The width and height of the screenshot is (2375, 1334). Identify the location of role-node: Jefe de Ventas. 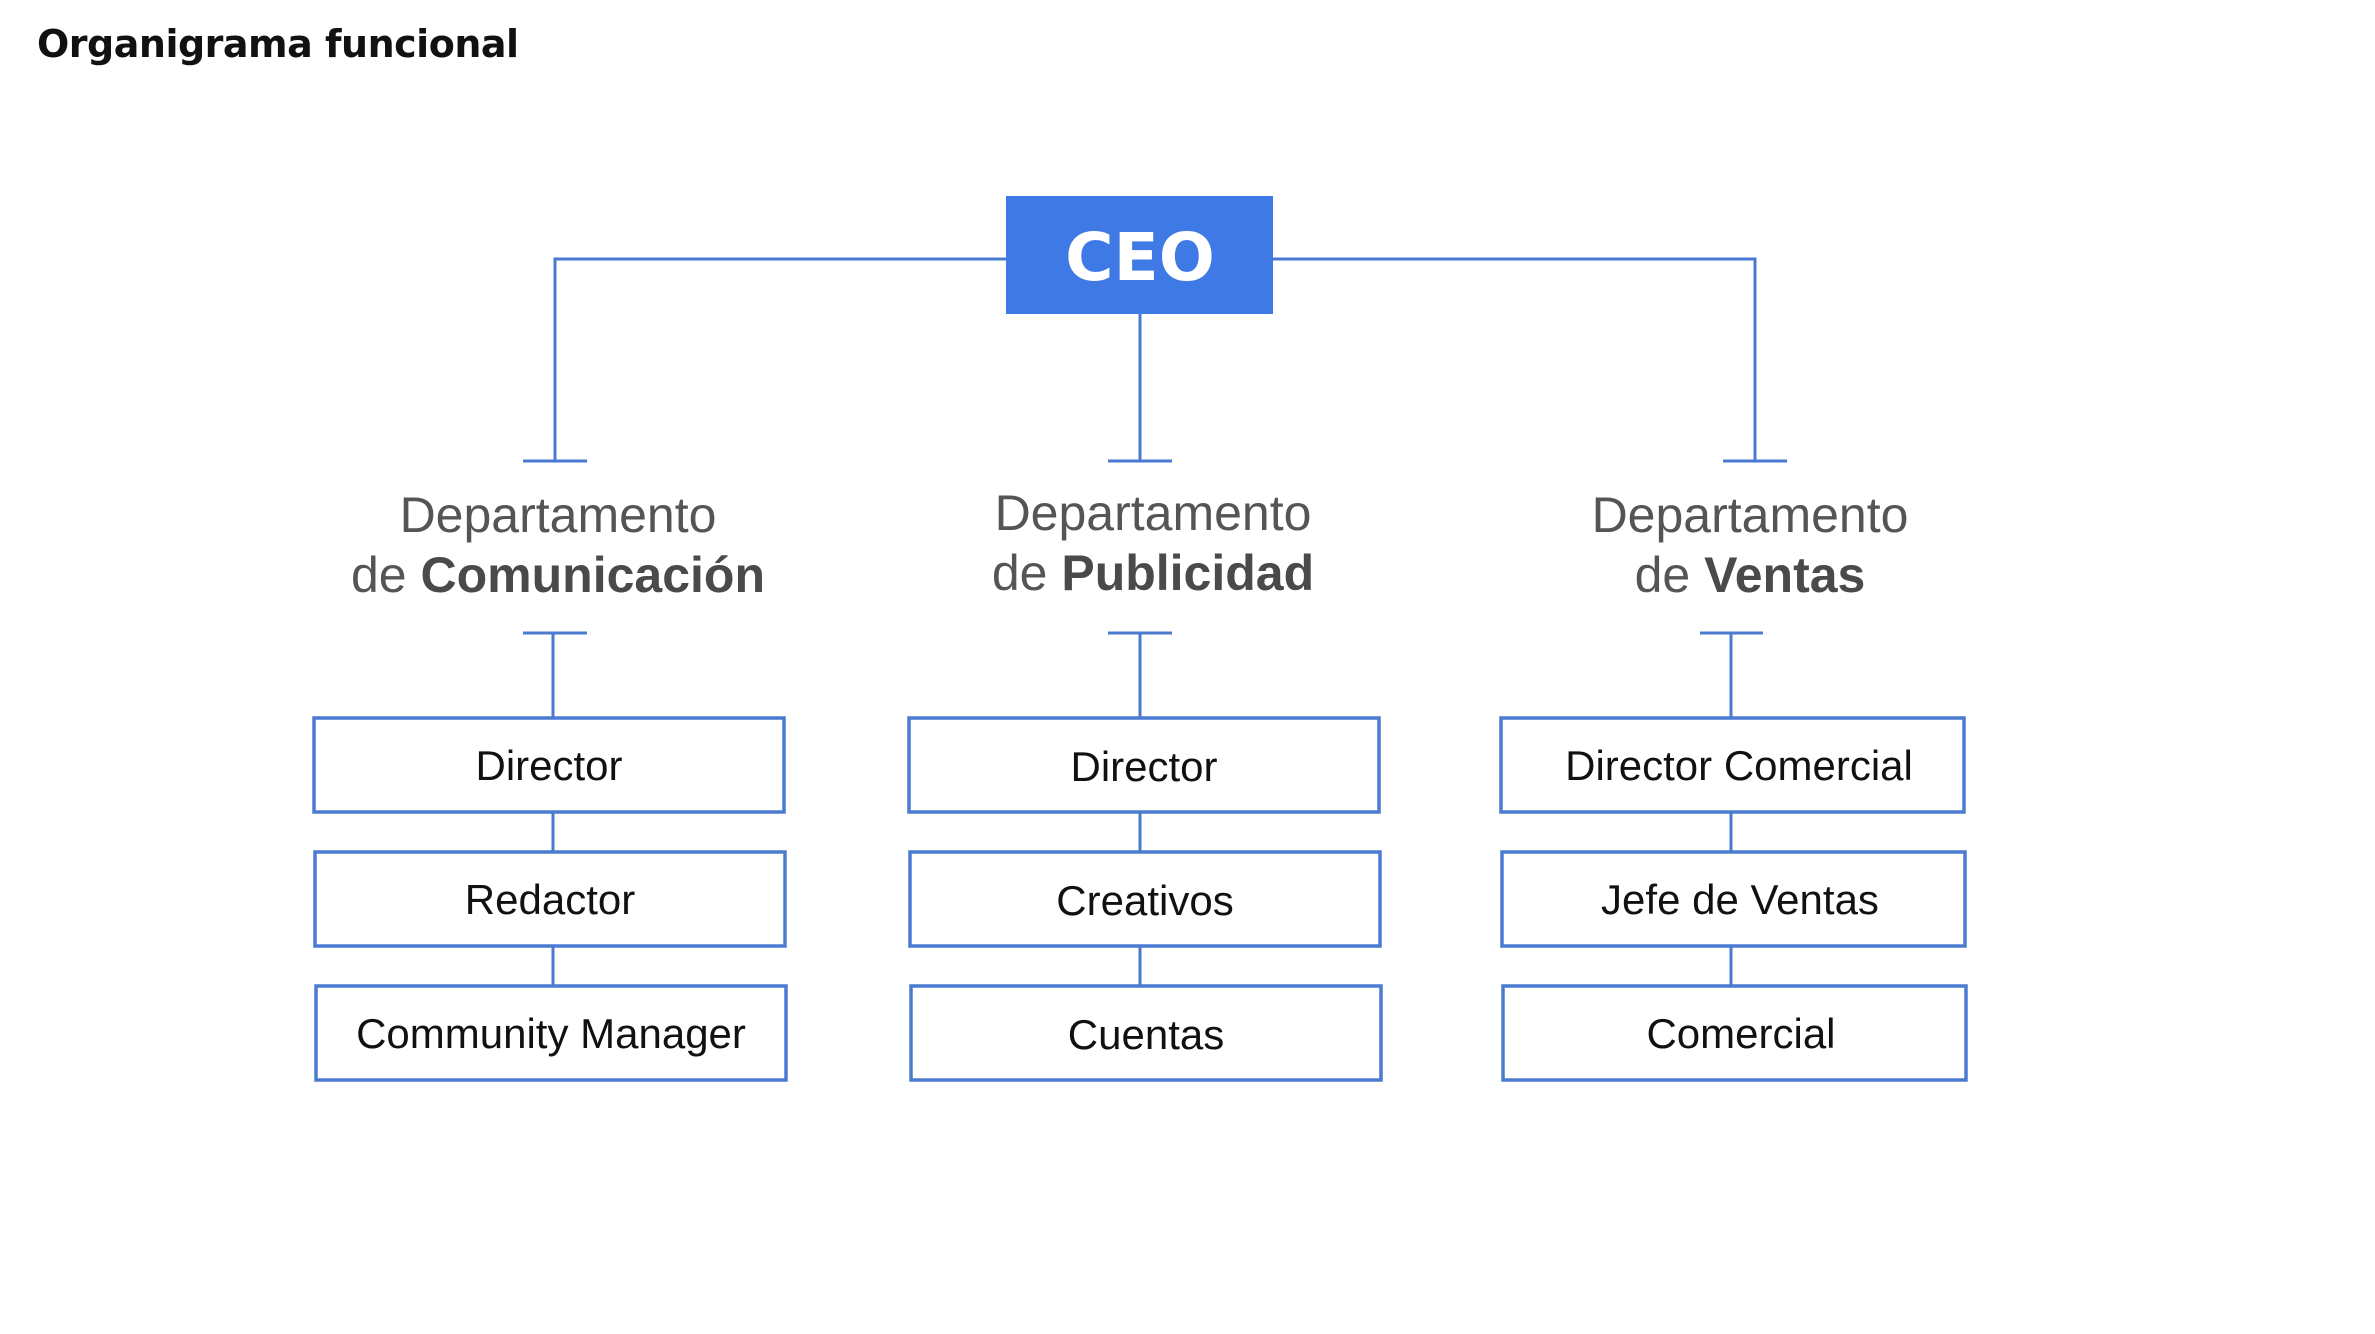
(1733, 899).